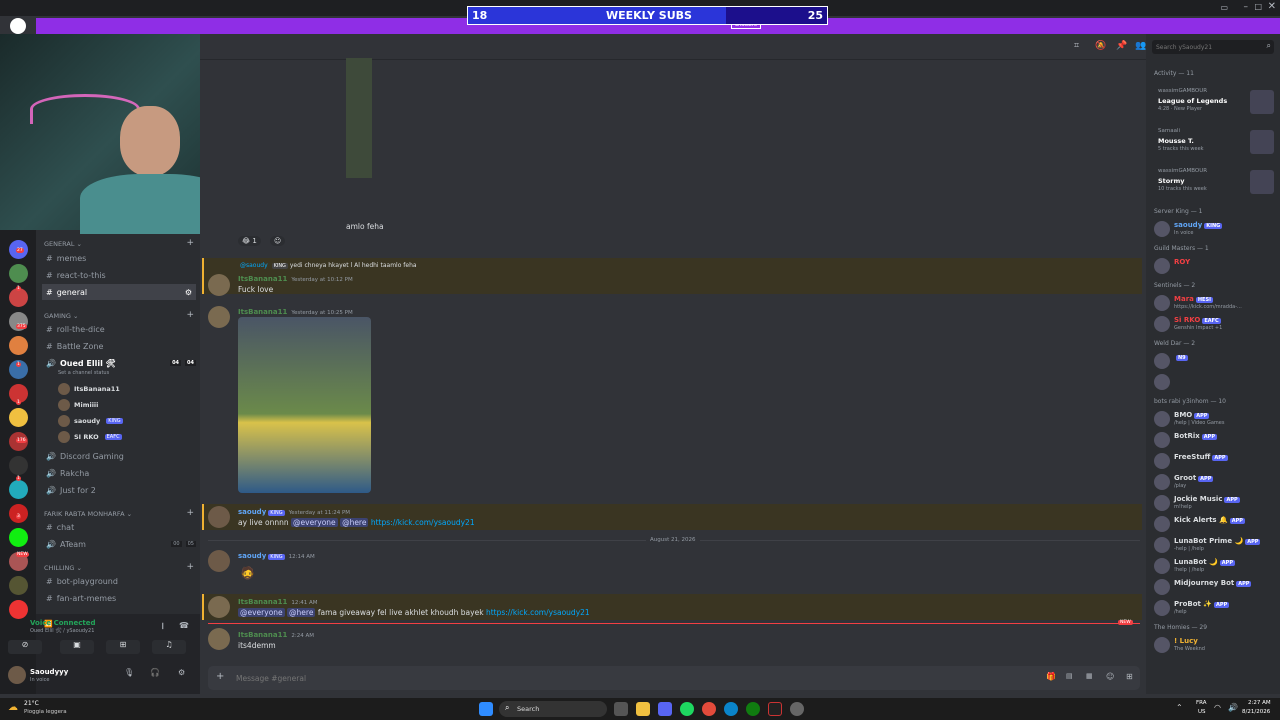 This screenshot has width=1280, height=720. What do you see at coordinates (261, 612) in the screenshot?
I see `mention-everyone: @everyone` at bounding box center [261, 612].